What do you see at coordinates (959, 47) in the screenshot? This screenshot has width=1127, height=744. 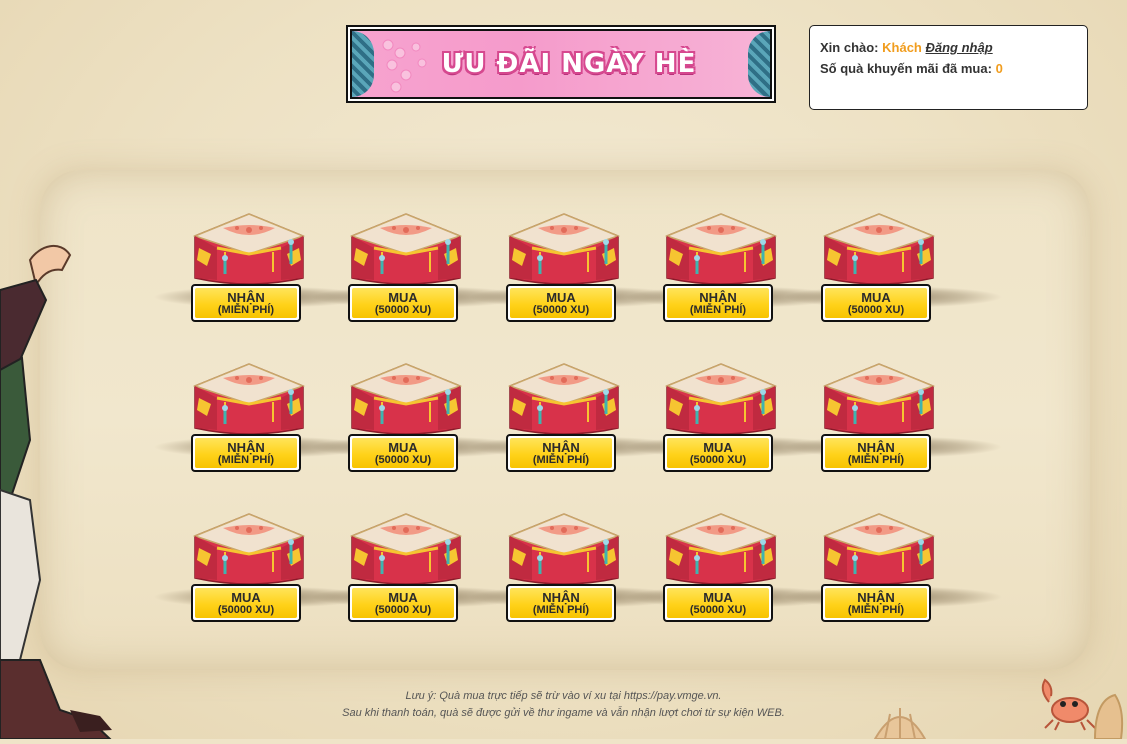 I see `login-link: Đăng nhập` at bounding box center [959, 47].